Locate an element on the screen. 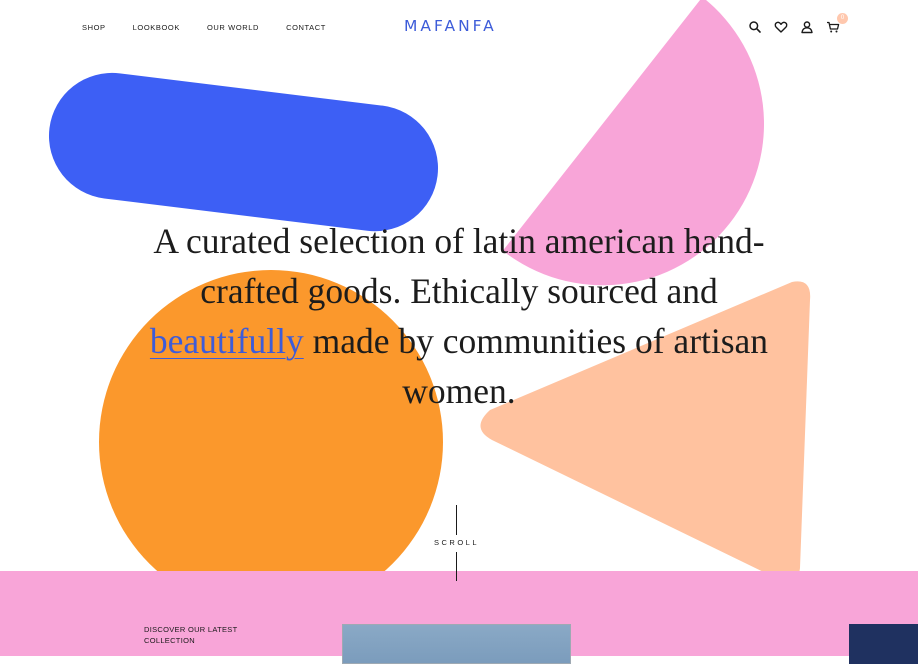  cart-icon: 0 is located at coordinates (837, 23).